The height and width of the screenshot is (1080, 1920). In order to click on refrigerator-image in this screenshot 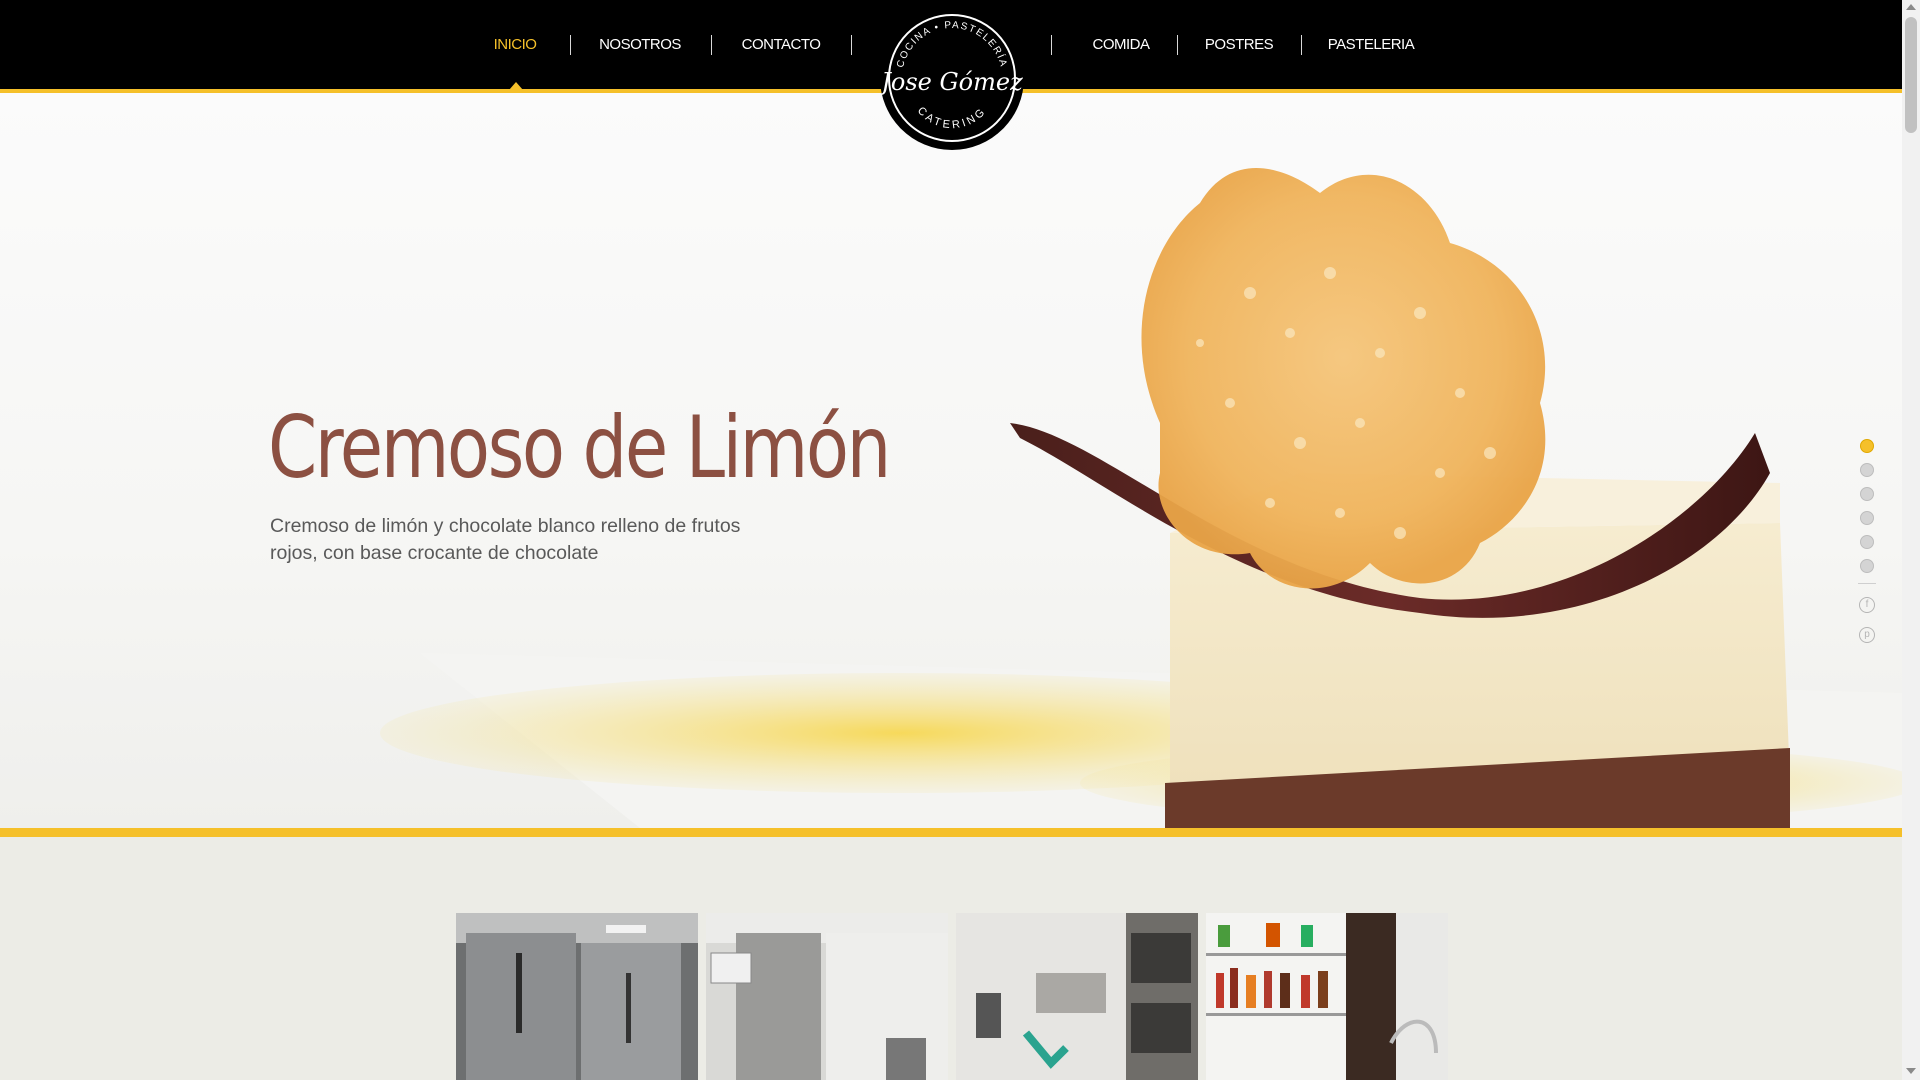, I will do `click(577, 996)`.